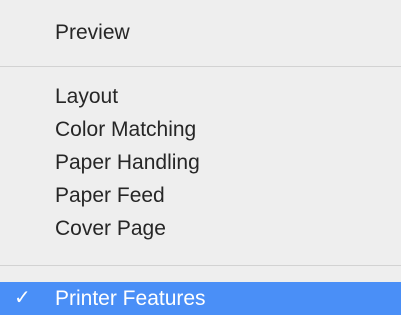 This screenshot has height=323, width=414. I want to click on menu-item-paper-handling: Paper Handling, so click(127, 163).